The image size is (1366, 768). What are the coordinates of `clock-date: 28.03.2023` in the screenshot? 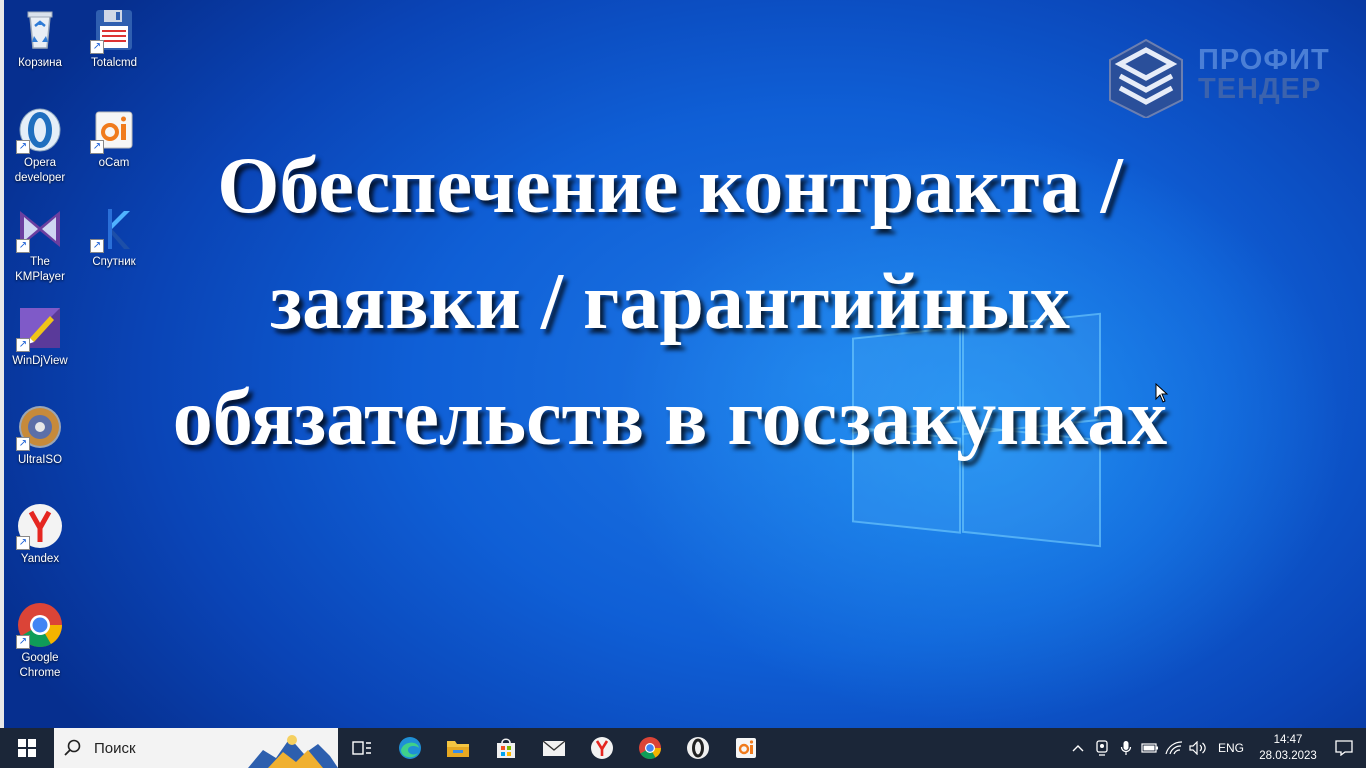 It's located at (1288, 756).